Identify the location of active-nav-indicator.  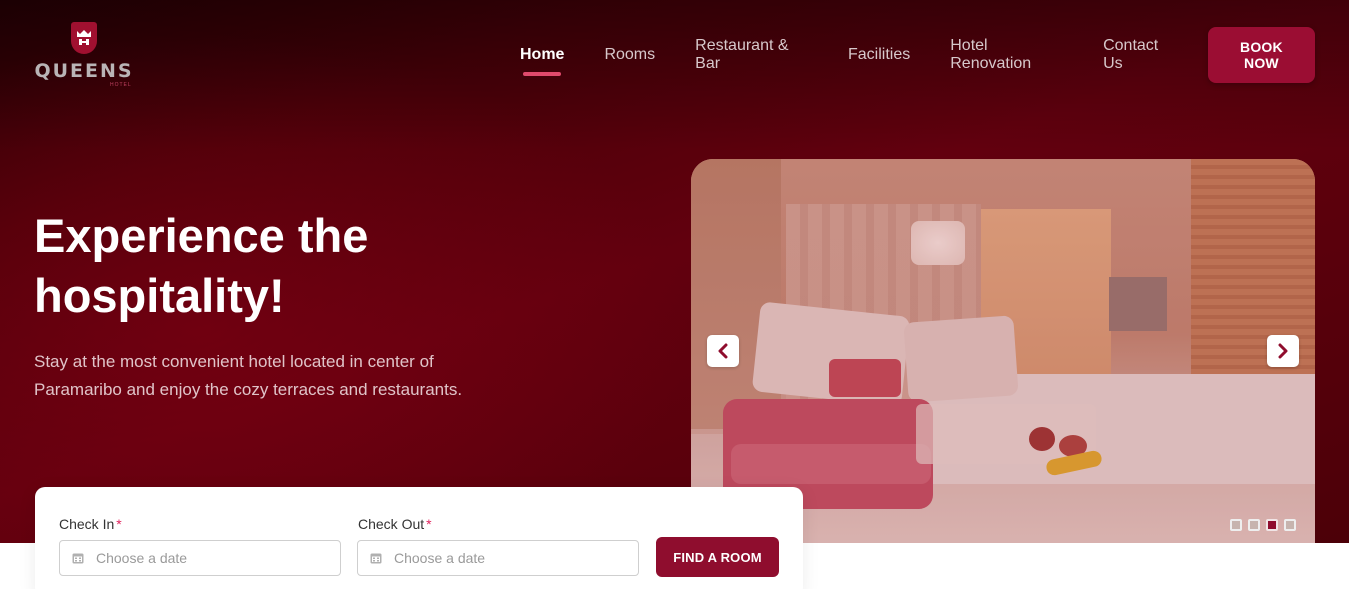
(542, 74).